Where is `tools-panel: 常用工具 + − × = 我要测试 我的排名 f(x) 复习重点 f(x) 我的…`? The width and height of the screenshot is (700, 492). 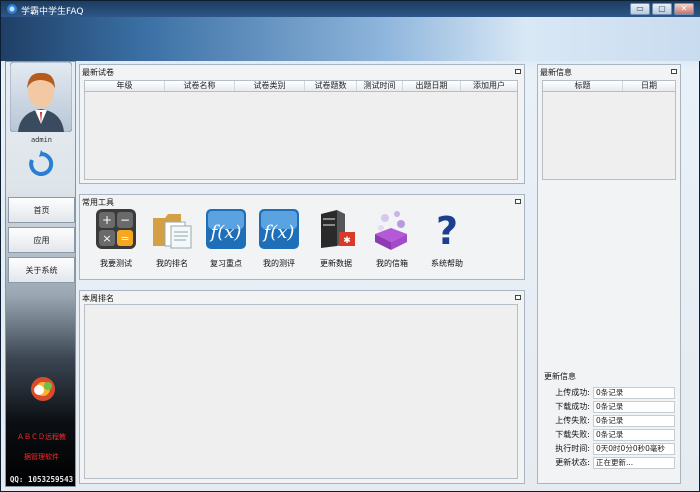 tools-panel: 常用工具 + − × = 我要测试 我的排名 f(x) 复习重点 f(x) 我的… is located at coordinates (302, 237).